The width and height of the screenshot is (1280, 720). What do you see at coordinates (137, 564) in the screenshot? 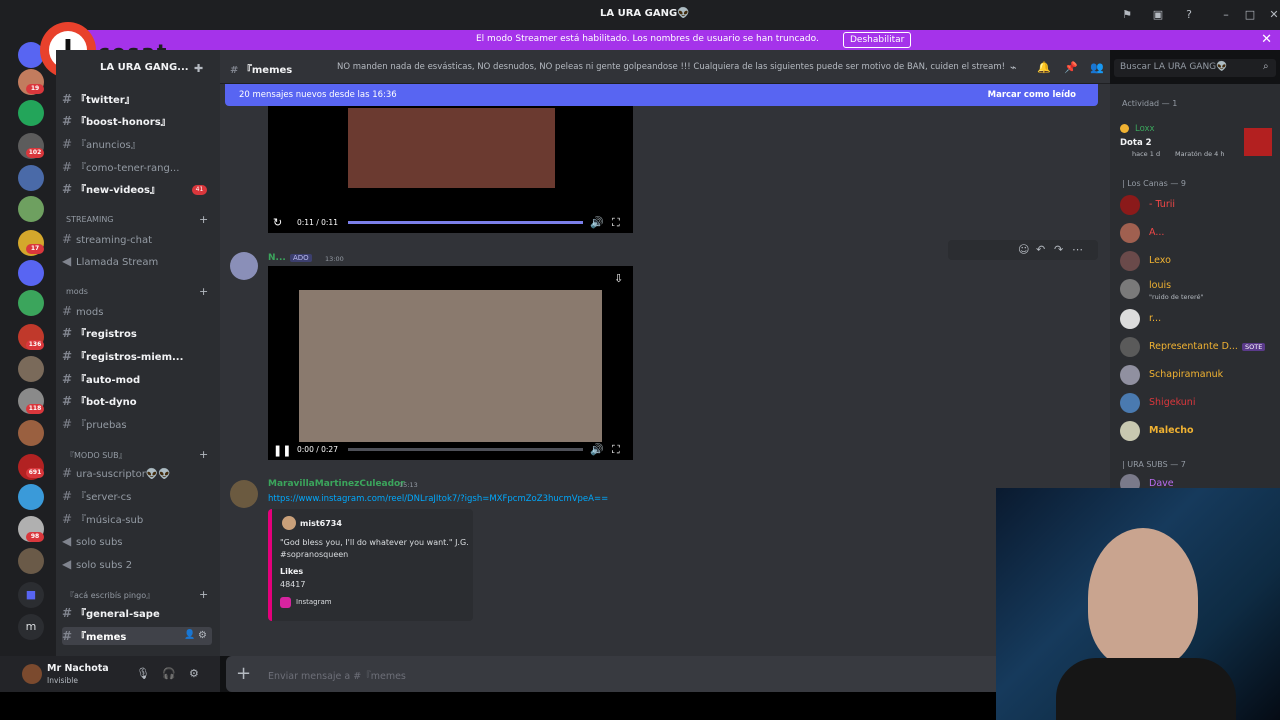
I see `voice-solo-subs-2: ◀ solo subs 2` at bounding box center [137, 564].